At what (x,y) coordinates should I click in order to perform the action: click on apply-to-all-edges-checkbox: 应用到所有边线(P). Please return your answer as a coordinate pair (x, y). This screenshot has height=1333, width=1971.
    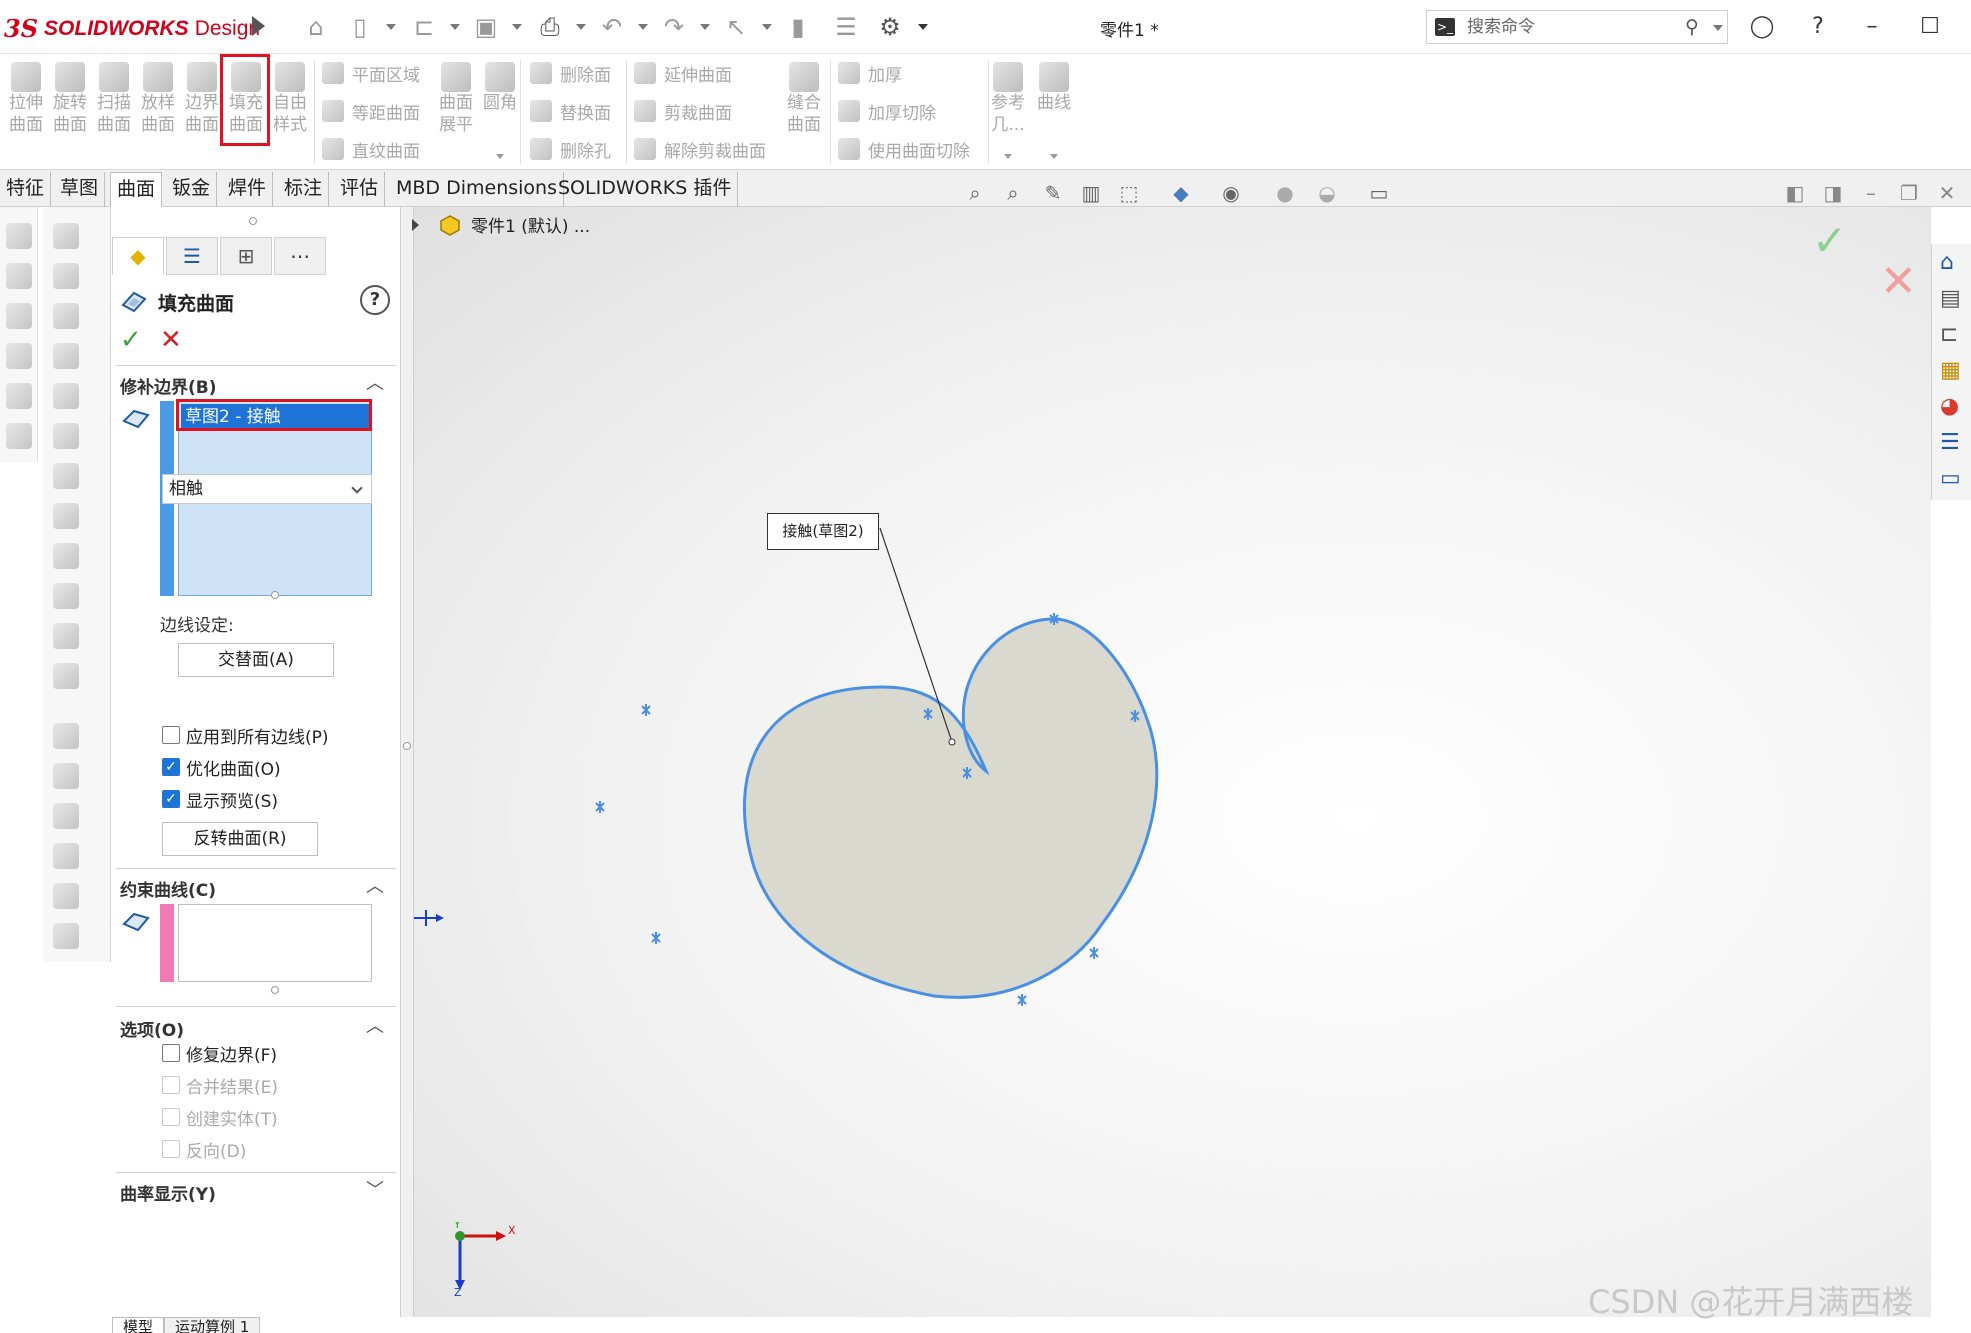
    Looking at the image, I should click on (245, 735).